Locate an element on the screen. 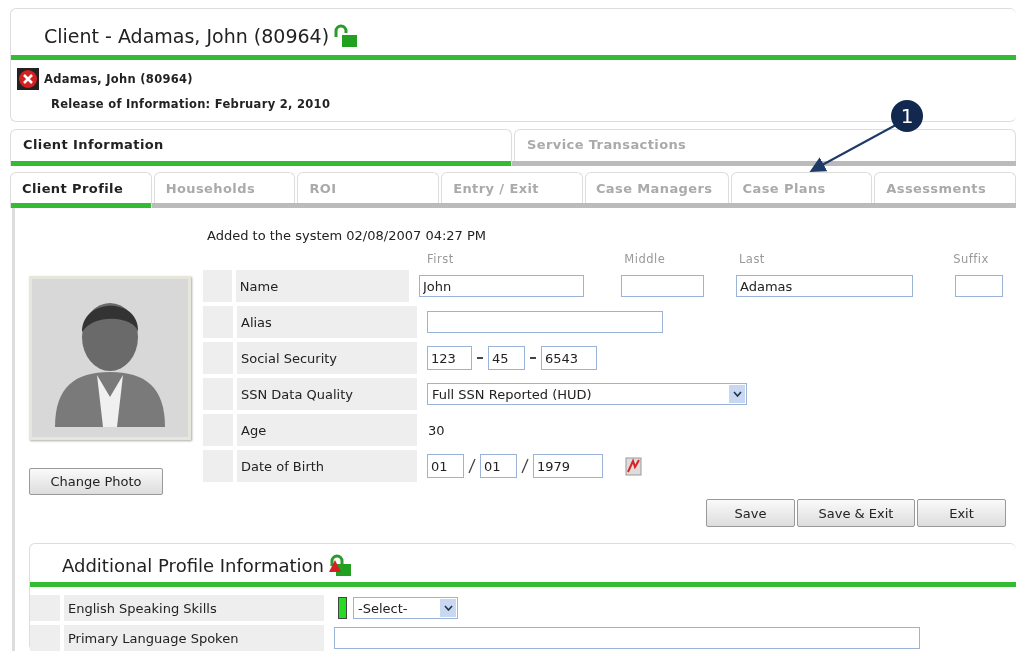 This screenshot has width=1016, height=662. page-title: Client - Adamas, John (80964) is located at coordinates (187, 36).